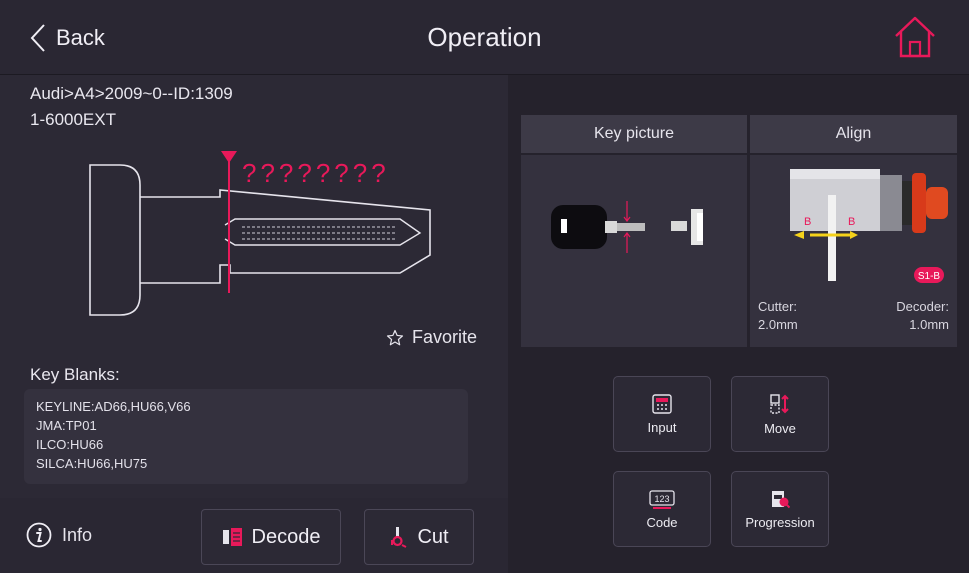 This screenshot has width=969, height=573. Describe the element at coordinates (779, 403) in the screenshot. I see `move-icon` at that location.